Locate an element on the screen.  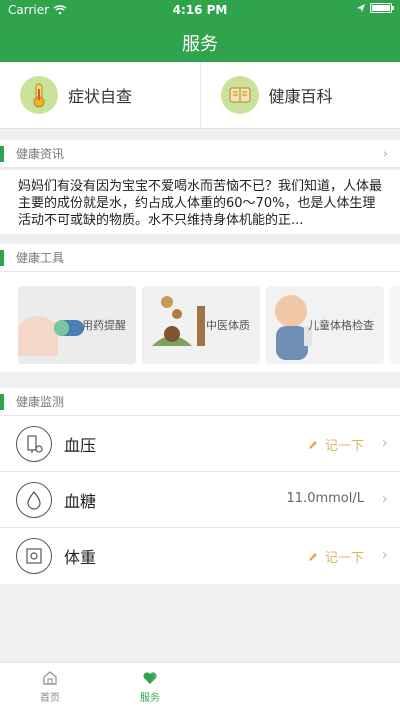
status-bar: Carrier 4:16 PM is located at coordinates (200, 10).